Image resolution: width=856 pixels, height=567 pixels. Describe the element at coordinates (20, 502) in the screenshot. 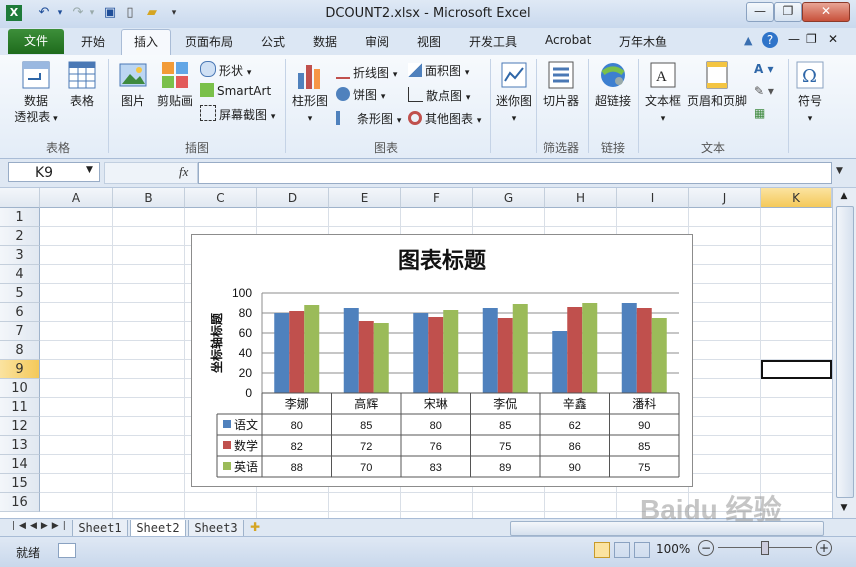

I see `row-header: 16` at that location.